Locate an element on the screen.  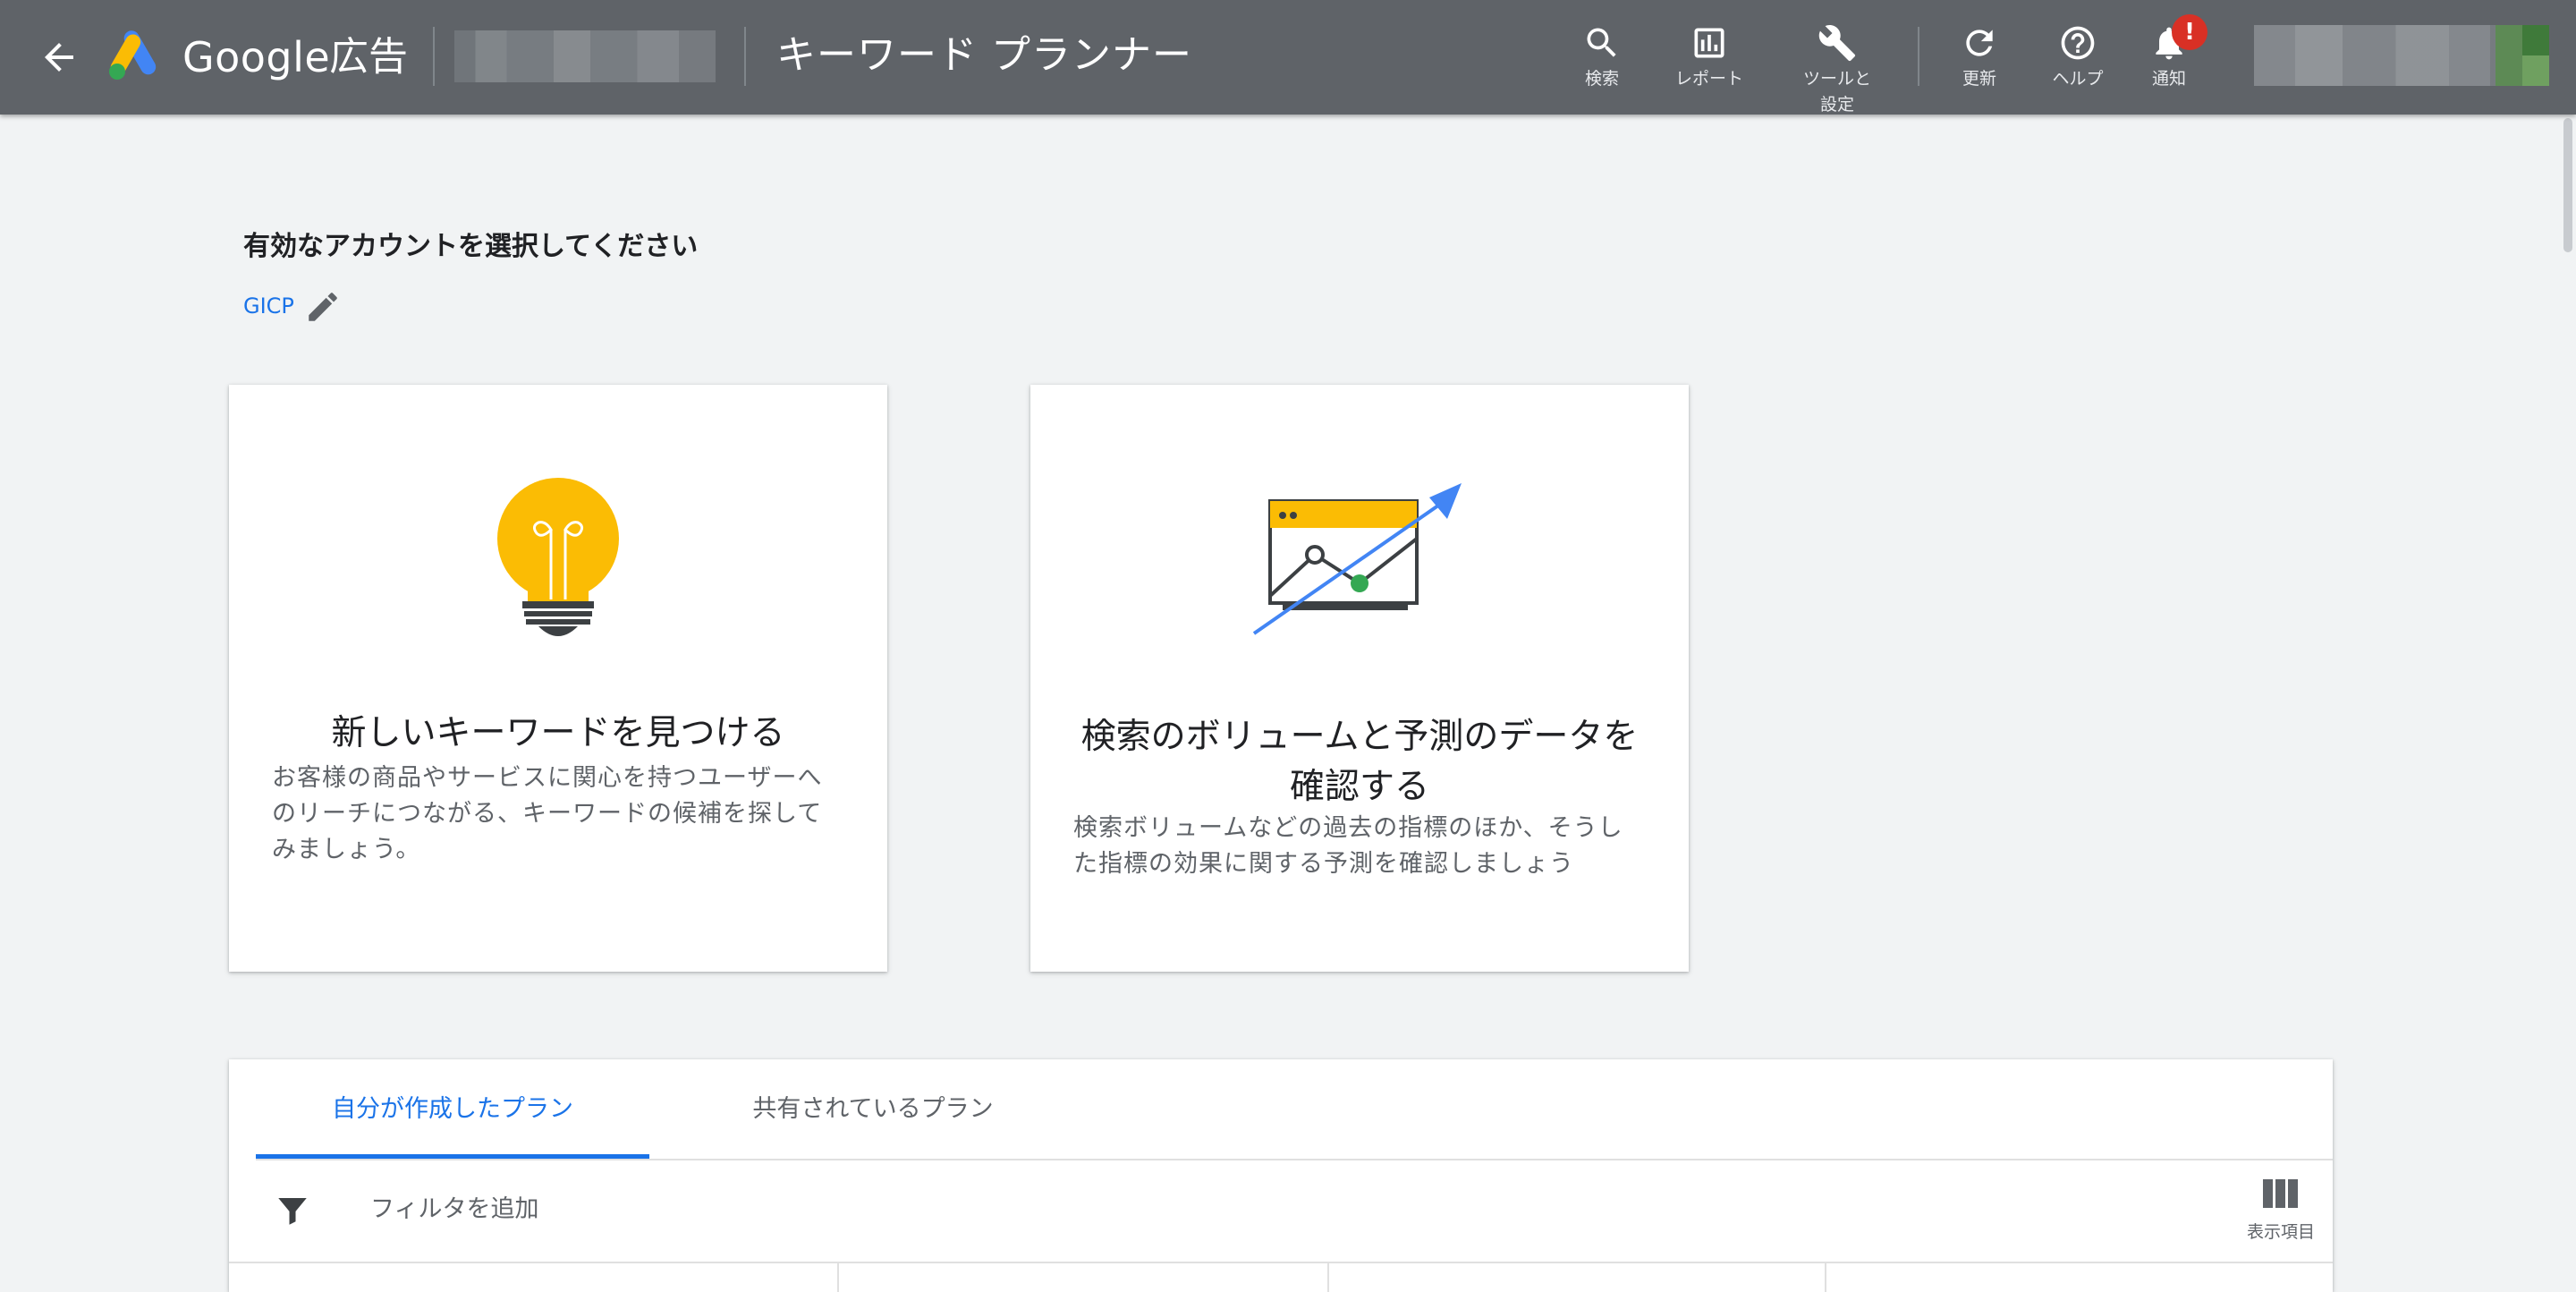
tab-shared-plans: 共有されているプラン is located at coordinates (873, 1109).